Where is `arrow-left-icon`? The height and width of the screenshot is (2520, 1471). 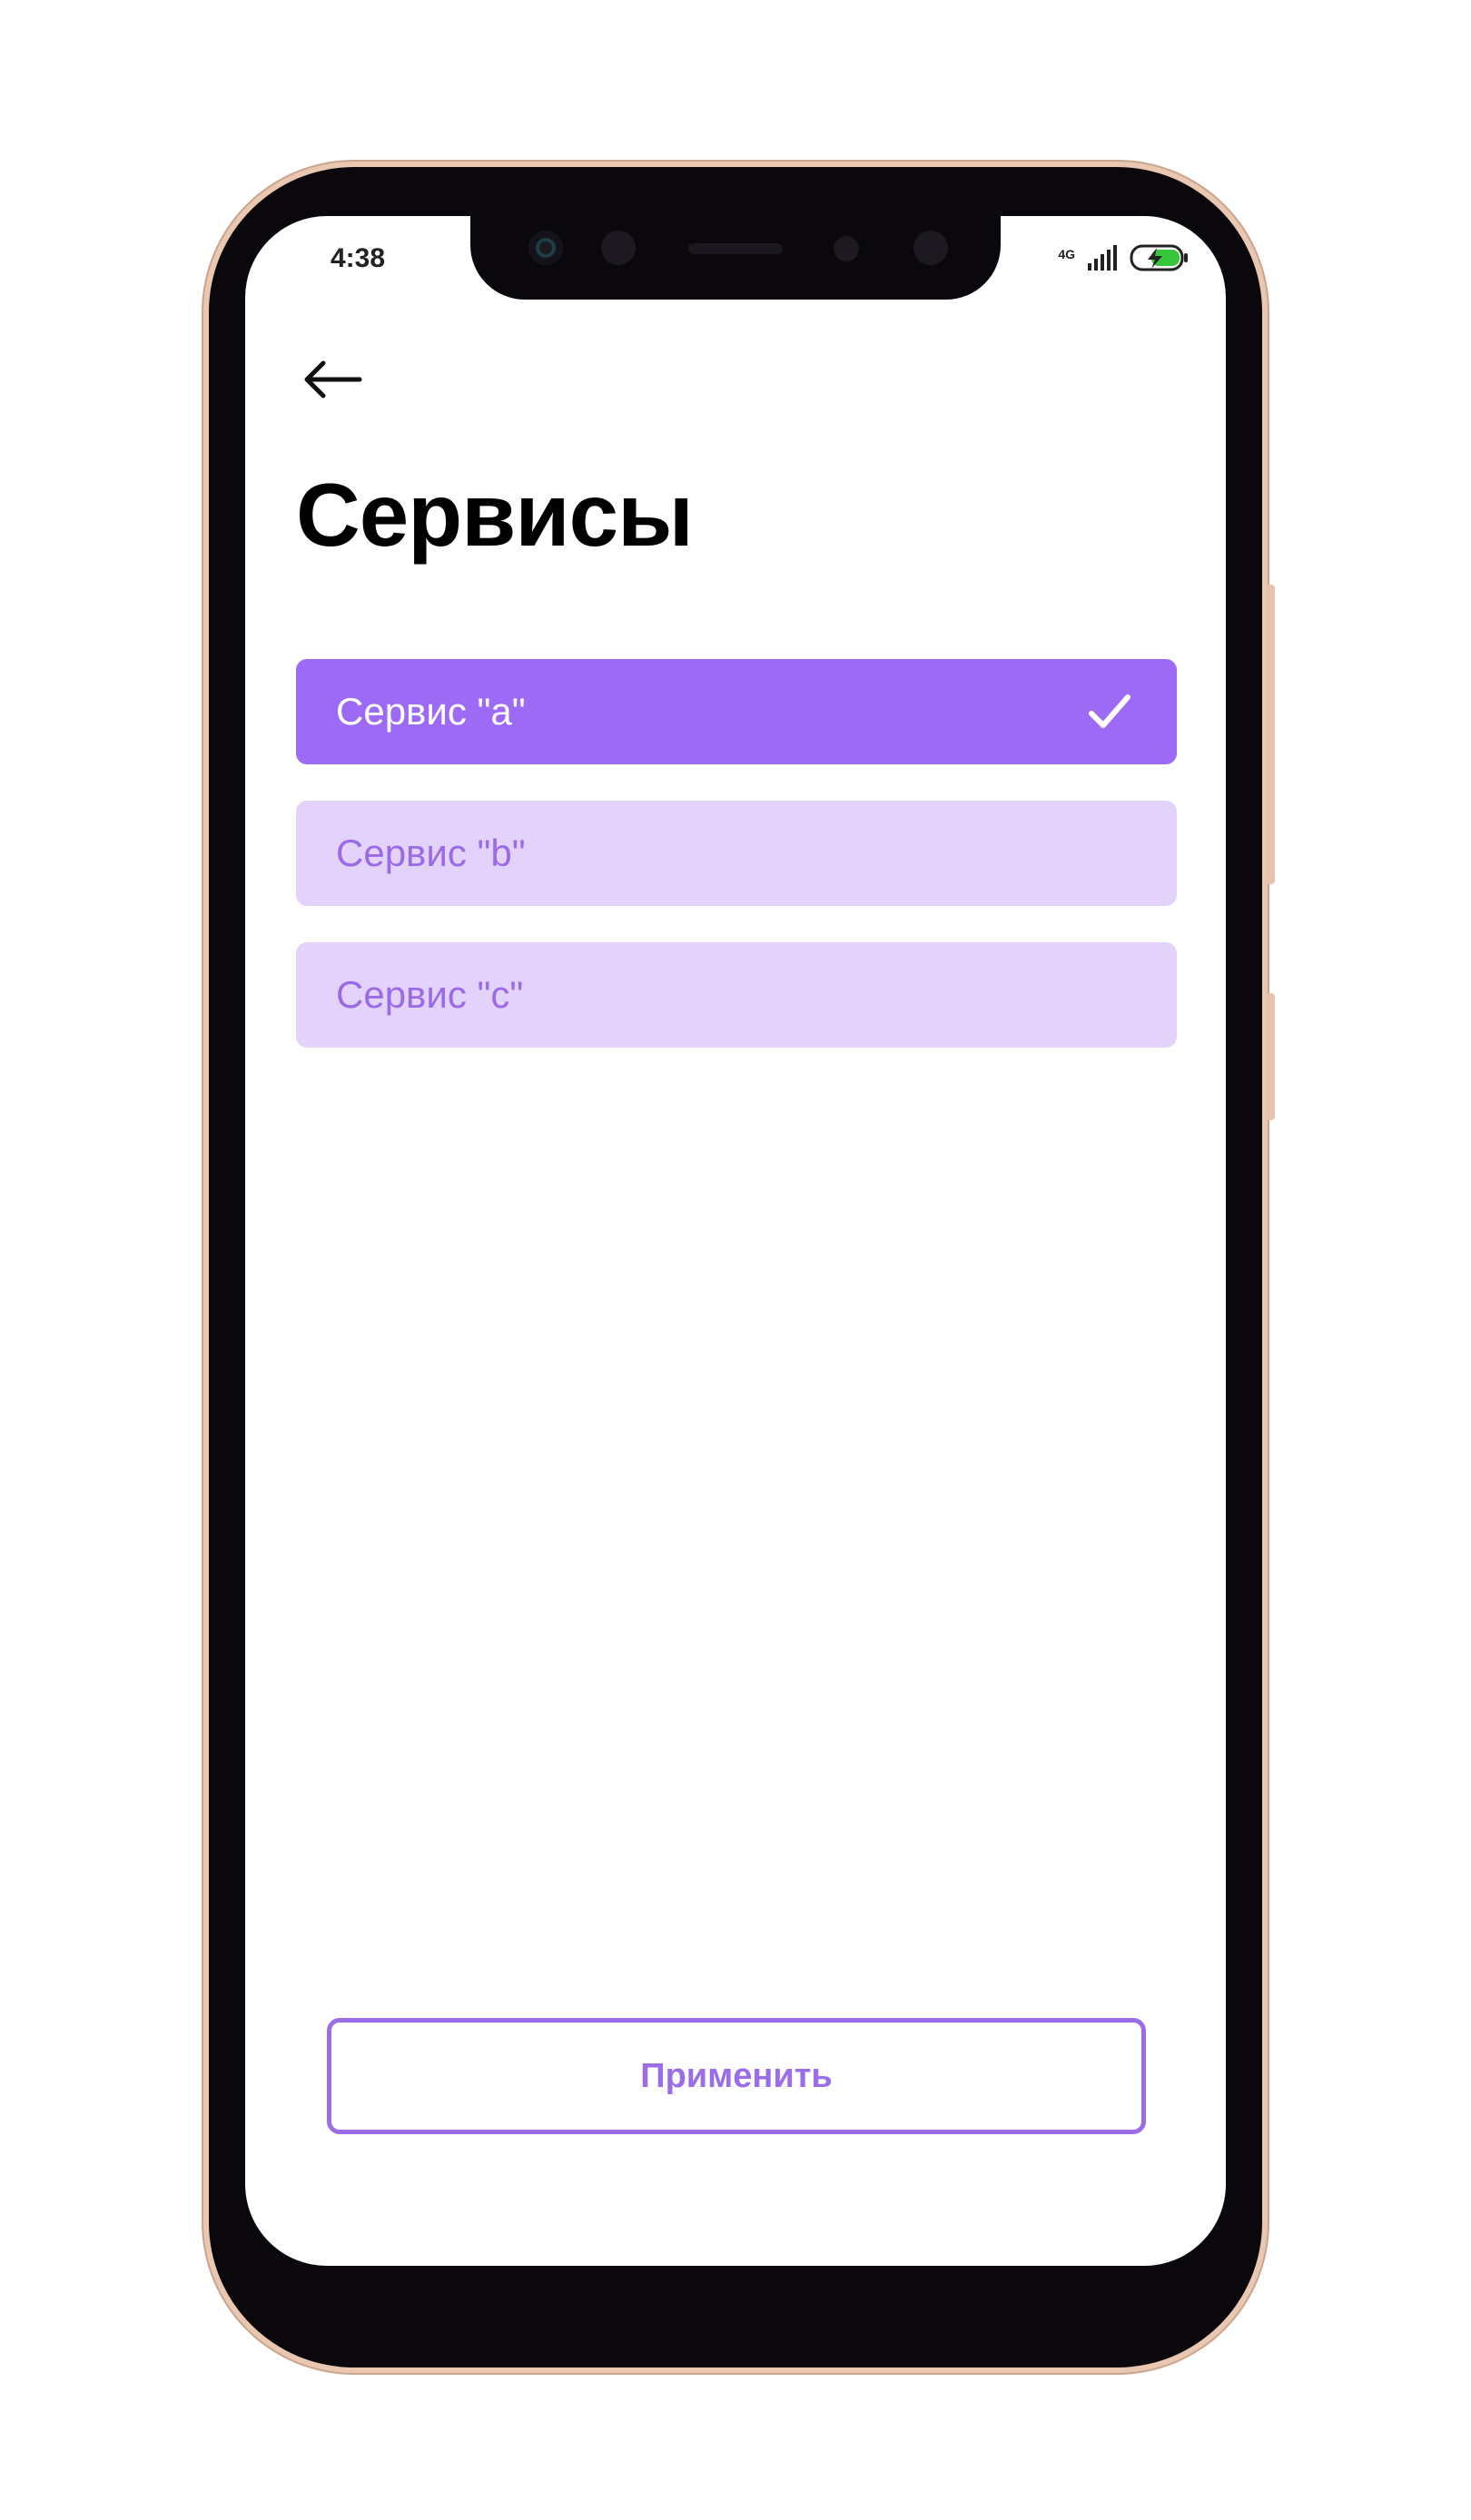 arrow-left-icon is located at coordinates (333, 380).